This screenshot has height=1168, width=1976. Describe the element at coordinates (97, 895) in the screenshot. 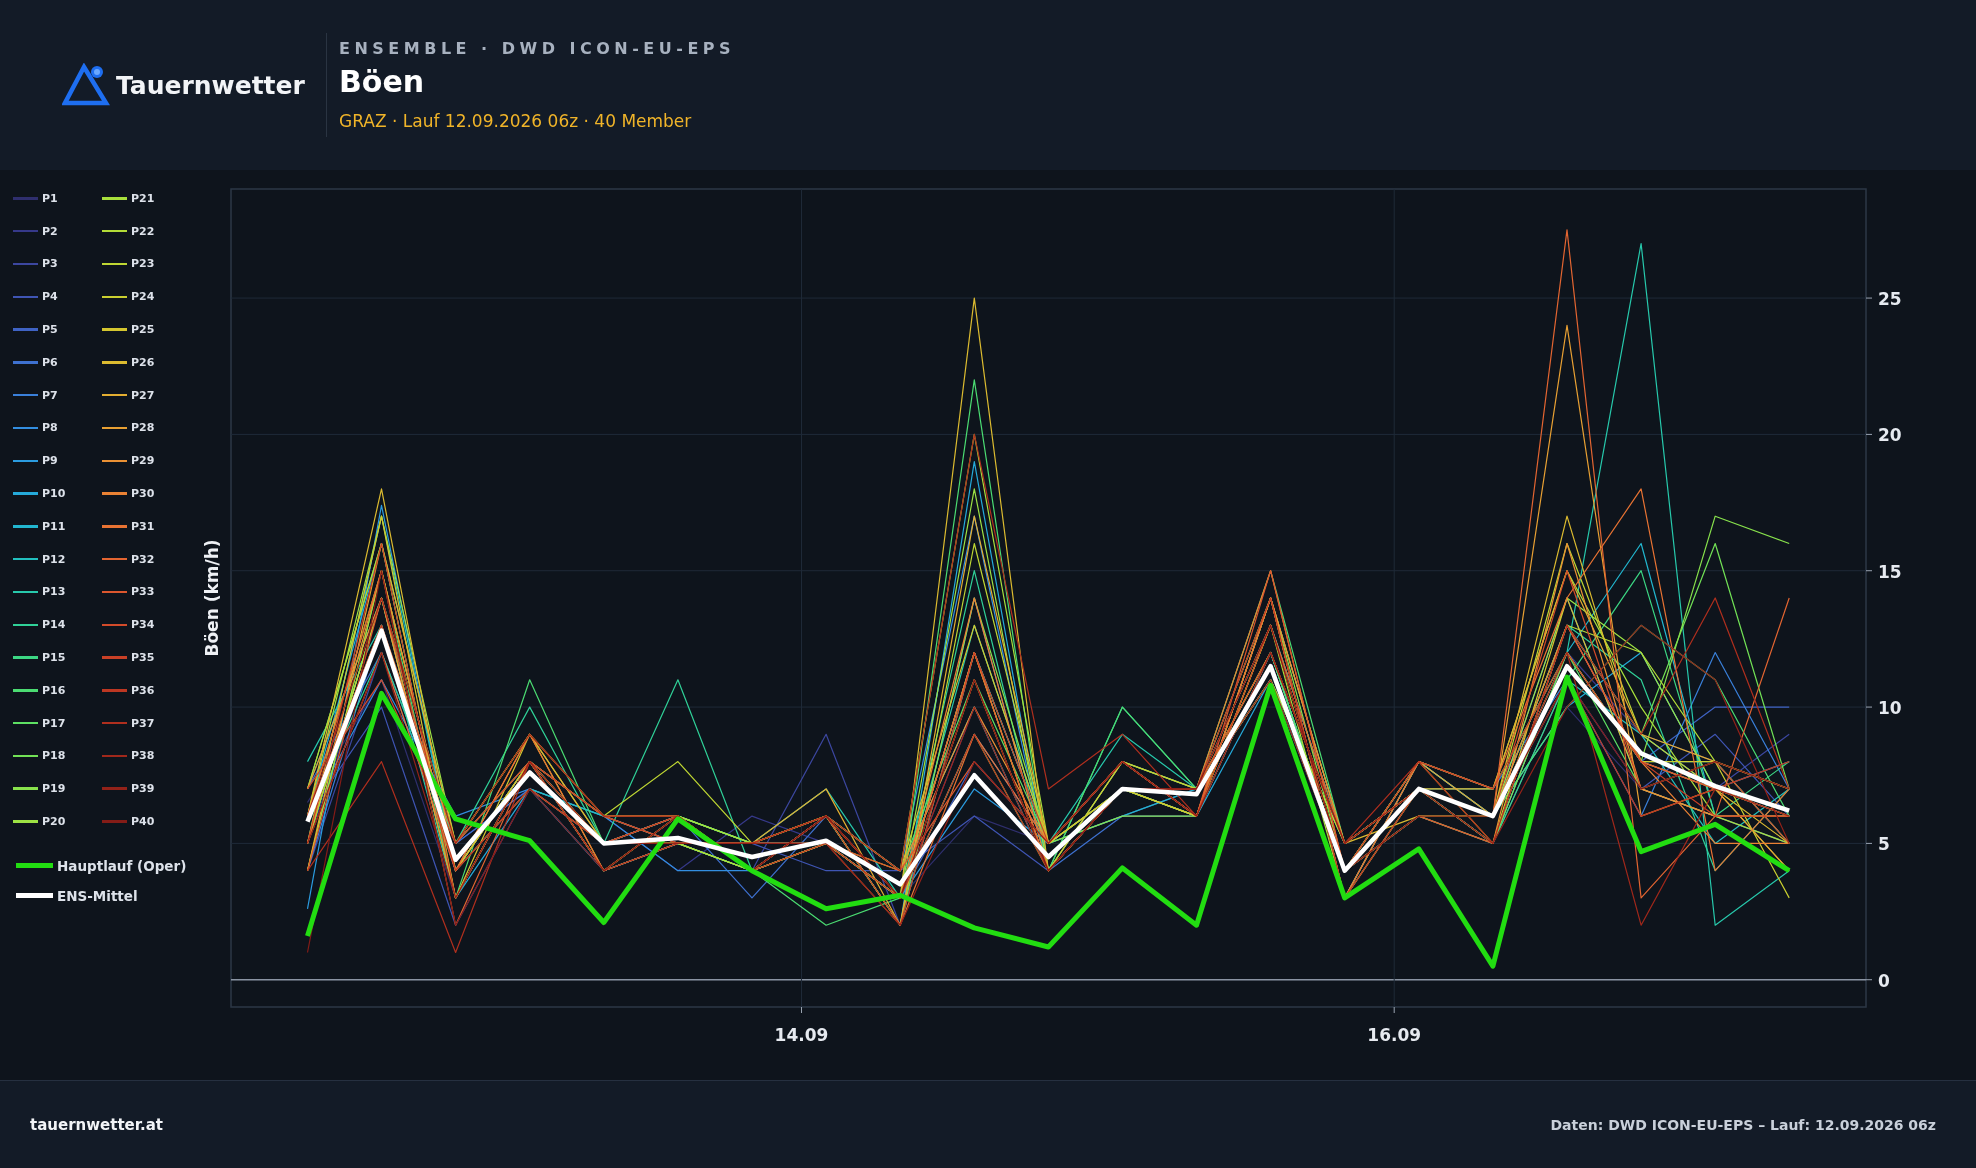

I see `legend-label: ENS-Mittel` at that location.